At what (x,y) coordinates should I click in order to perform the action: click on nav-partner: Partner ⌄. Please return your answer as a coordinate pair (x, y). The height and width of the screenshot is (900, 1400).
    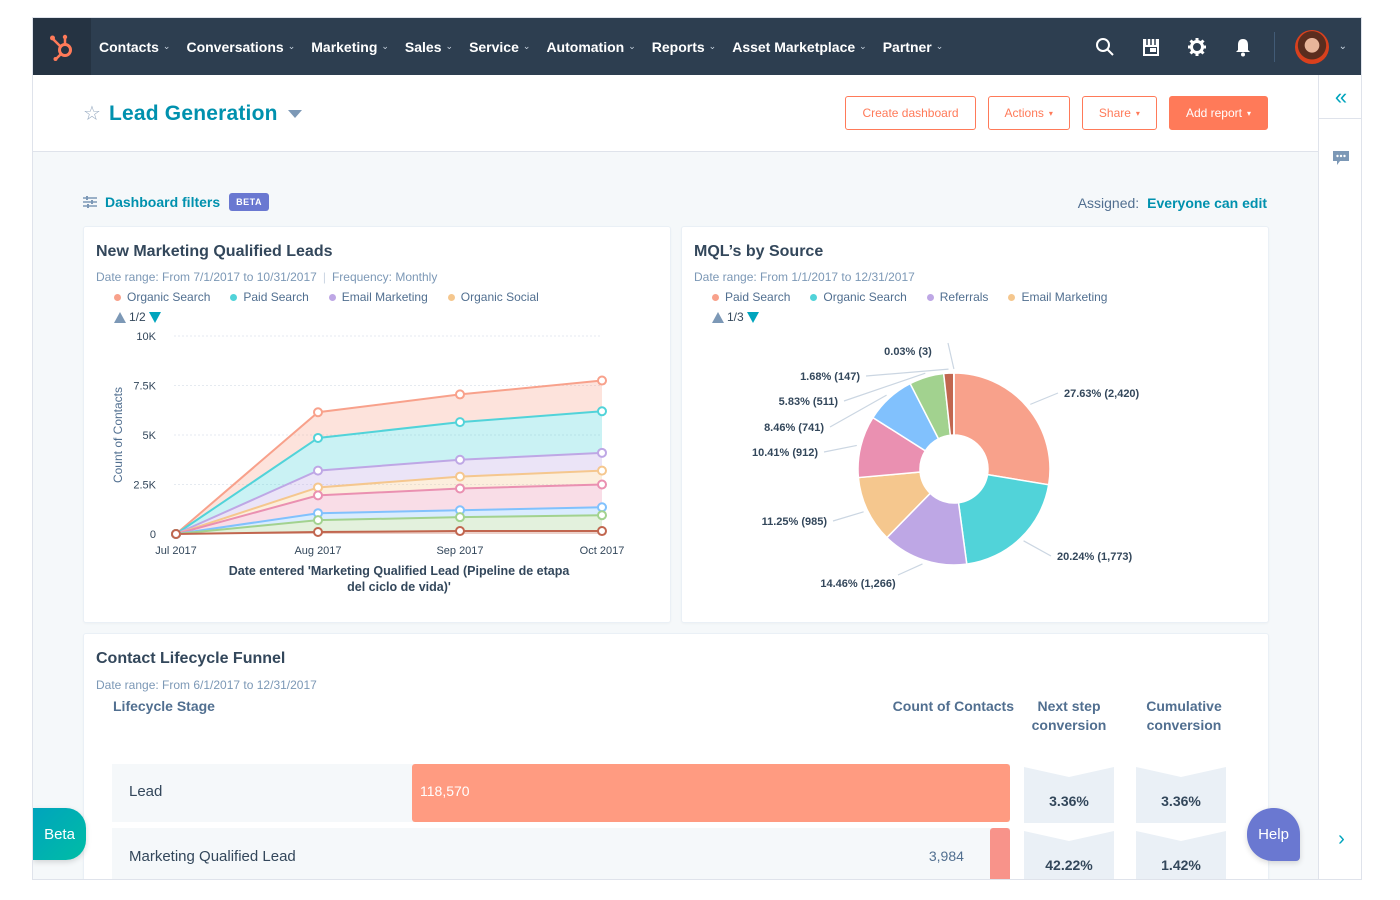
    Looking at the image, I should click on (913, 47).